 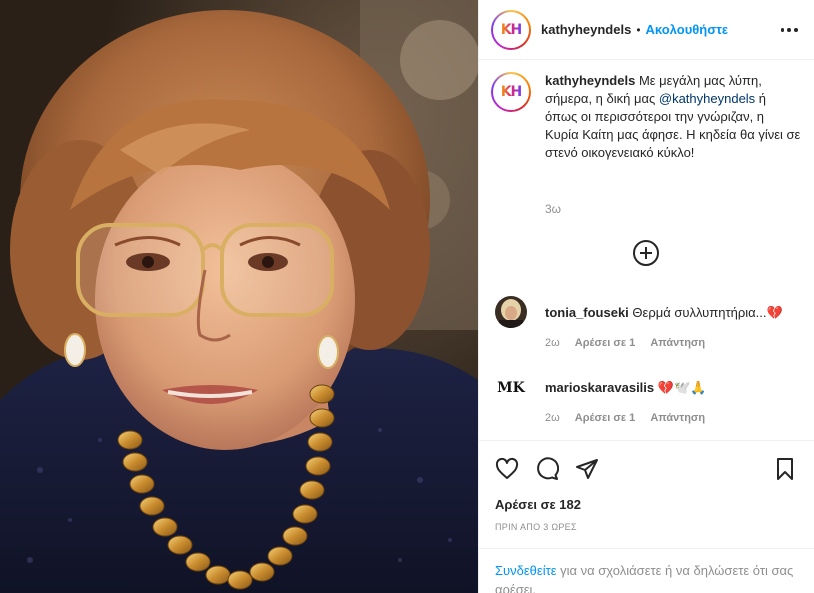 I want to click on comment-icon, so click(x=547, y=469).